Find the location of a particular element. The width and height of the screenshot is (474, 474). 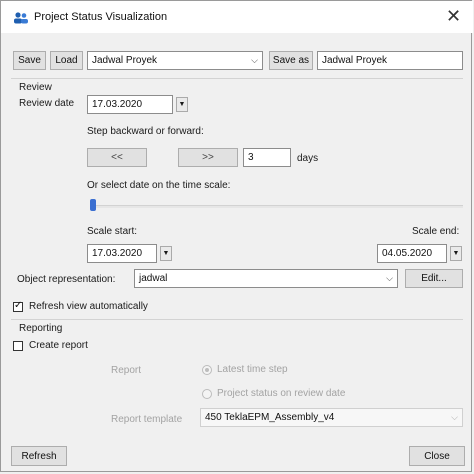

timescale-slider-track is located at coordinates (278, 206).